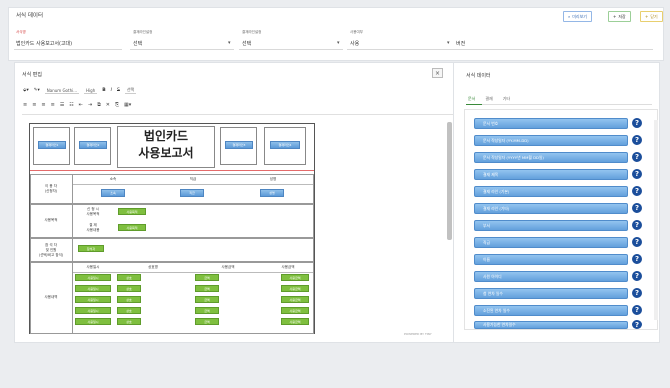 The image size is (670, 388). What do you see at coordinates (577, 16) in the screenshot?
I see `preview-button: ⌕ 미리보기` at bounding box center [577, 16].